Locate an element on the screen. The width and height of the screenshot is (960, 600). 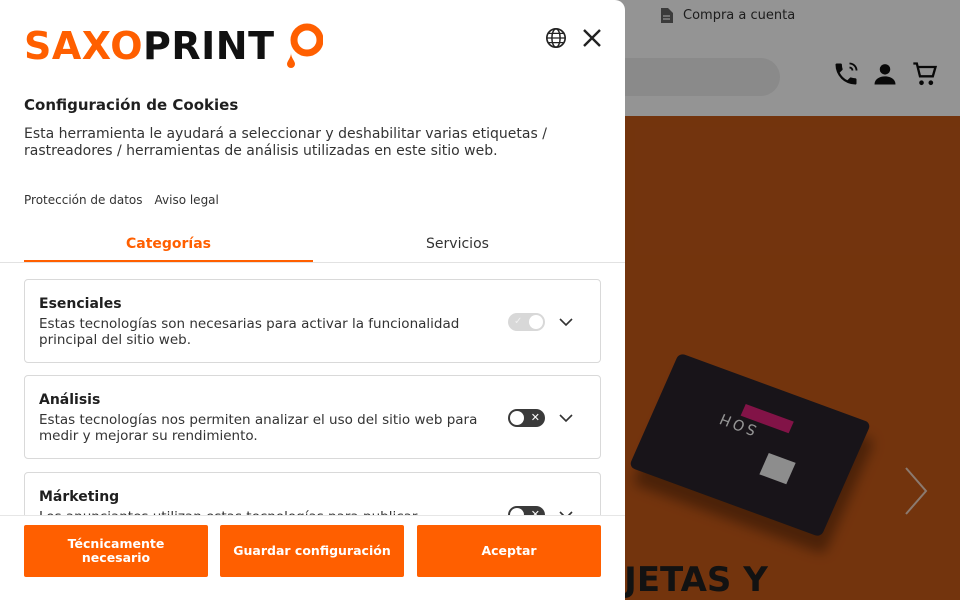
panel-title: Configuración de Cookies is located at coordinates (131, 105).